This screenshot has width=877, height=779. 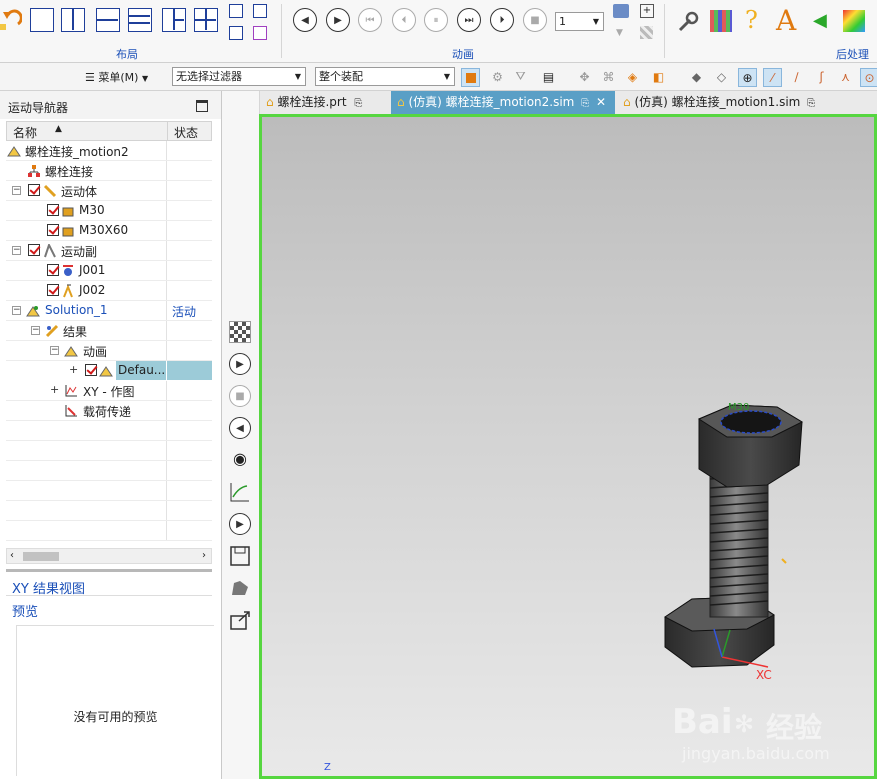 What do you see at coordinates (73, 20) in the screenshot?
I see `layout-split-vertical-icon` at bounding box center [73, 20].